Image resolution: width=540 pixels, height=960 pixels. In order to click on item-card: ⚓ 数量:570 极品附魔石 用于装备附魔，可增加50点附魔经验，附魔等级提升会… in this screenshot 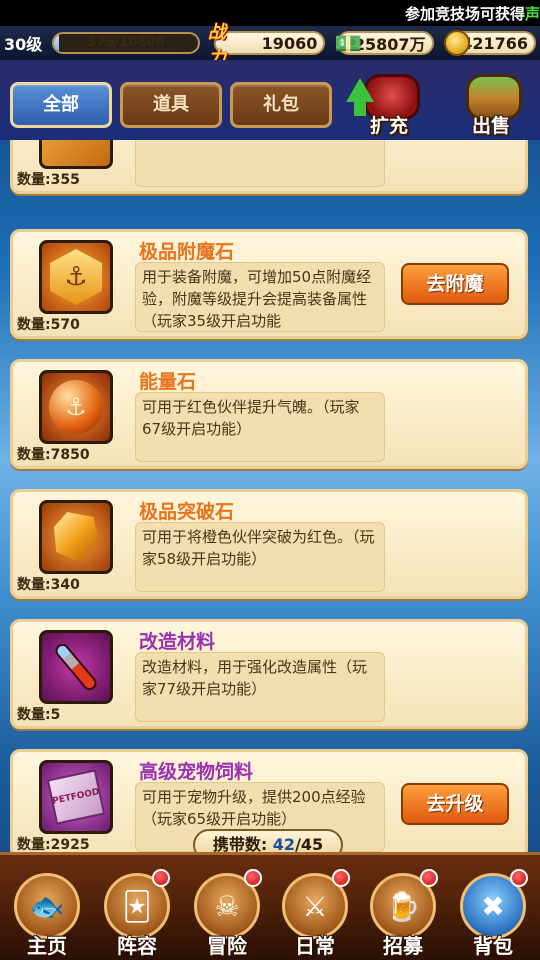, I will do `click(269, 284)`.